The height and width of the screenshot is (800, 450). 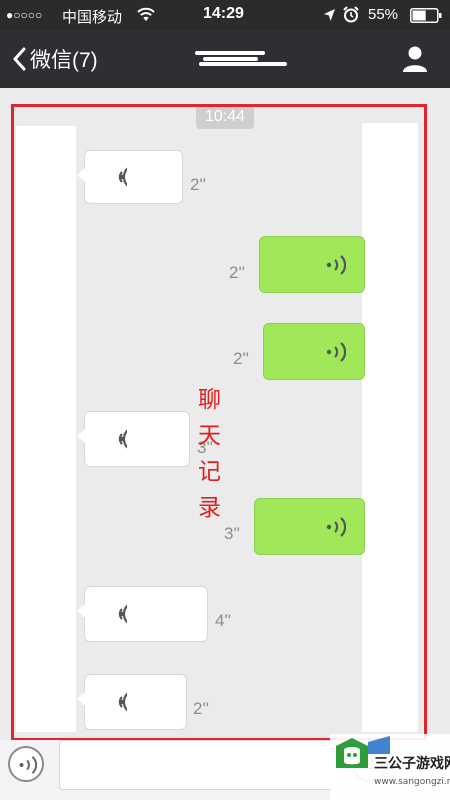 What do you see at coordinates (199, 765) in the screenshot?
I see `message-input` at bounding box center [199, 765].